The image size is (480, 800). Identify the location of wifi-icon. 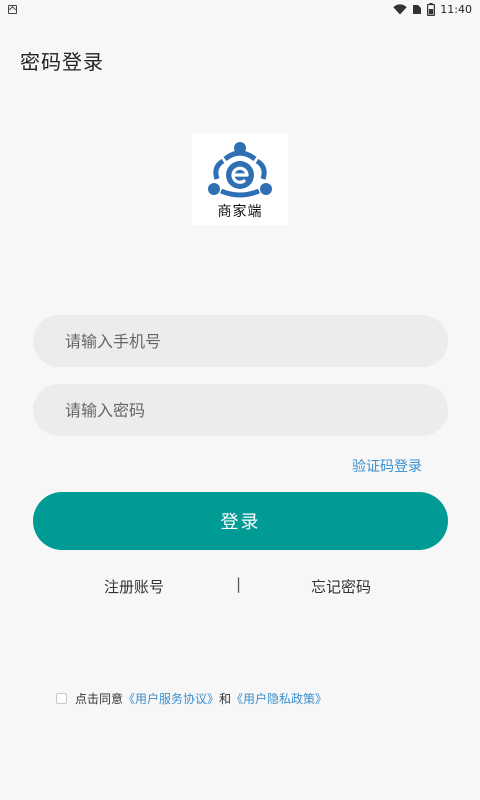
(400, 8).